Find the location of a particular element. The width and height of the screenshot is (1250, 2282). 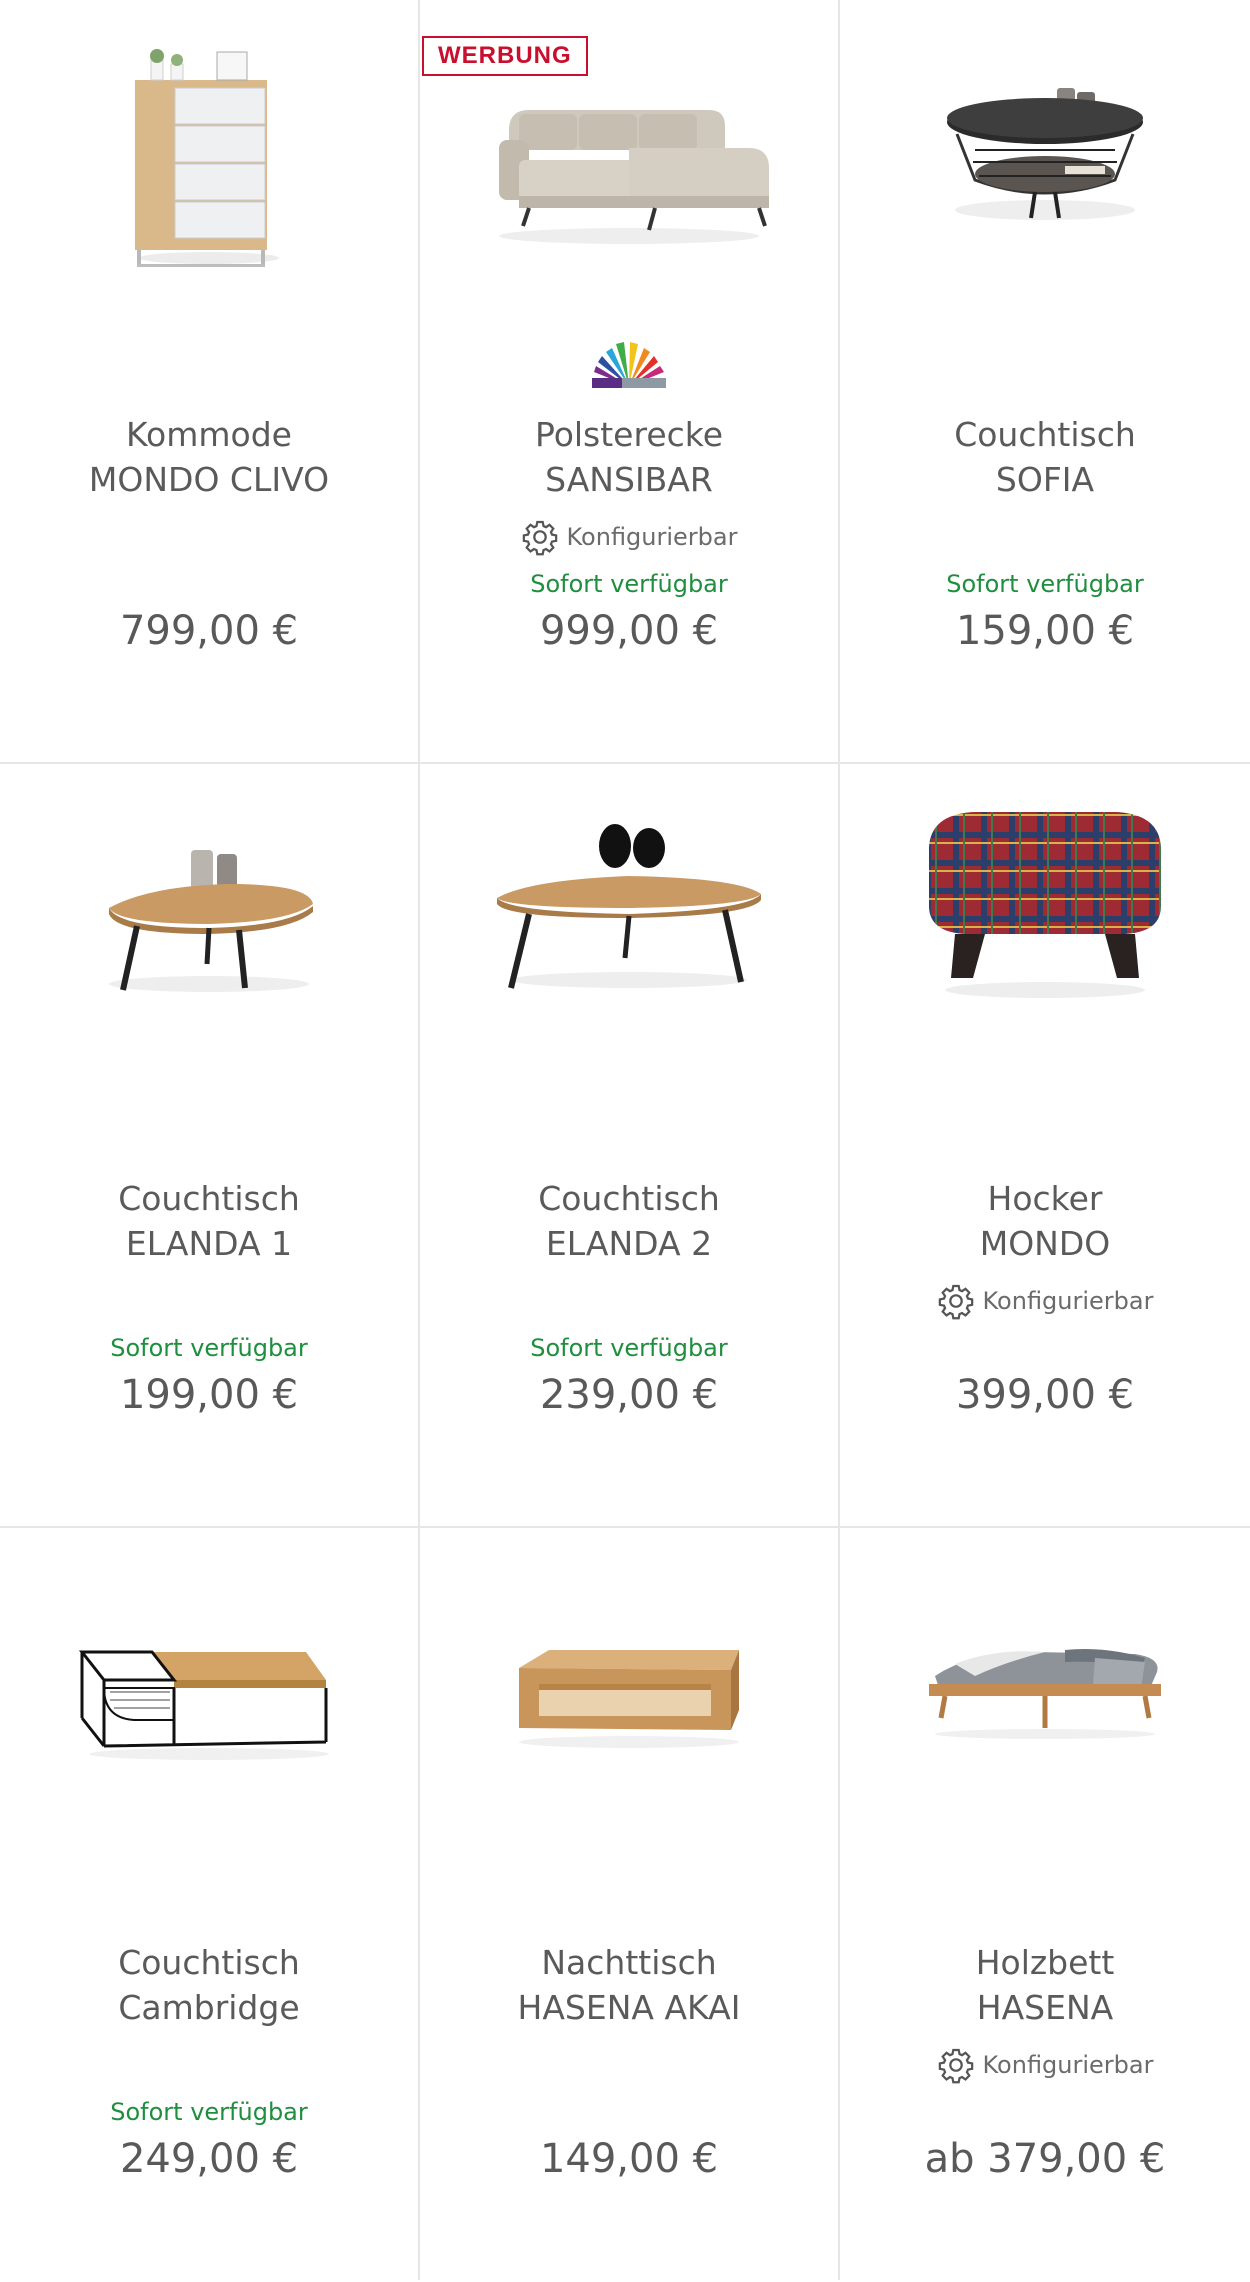

wood-box-nightstand-image is located at coordinates (629, 1723).